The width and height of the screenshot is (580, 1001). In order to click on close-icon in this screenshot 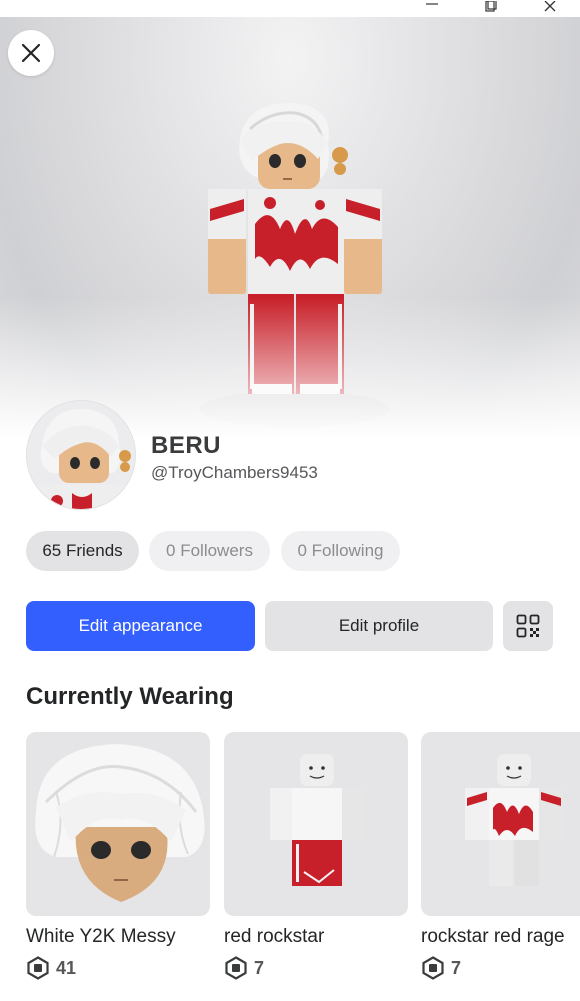, I will do `click(31, 53)`.